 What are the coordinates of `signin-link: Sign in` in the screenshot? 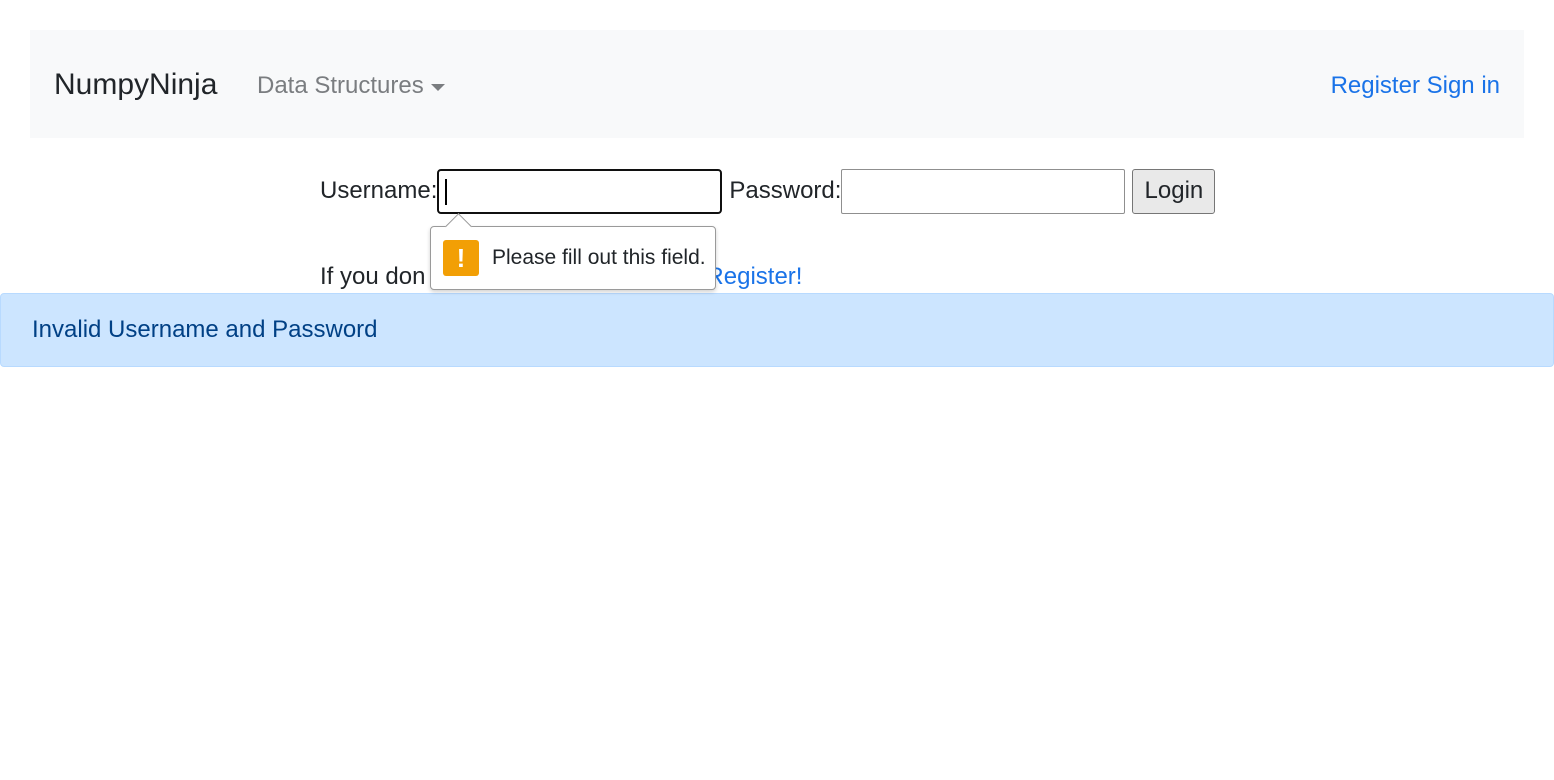 It's located at (1463, 85).